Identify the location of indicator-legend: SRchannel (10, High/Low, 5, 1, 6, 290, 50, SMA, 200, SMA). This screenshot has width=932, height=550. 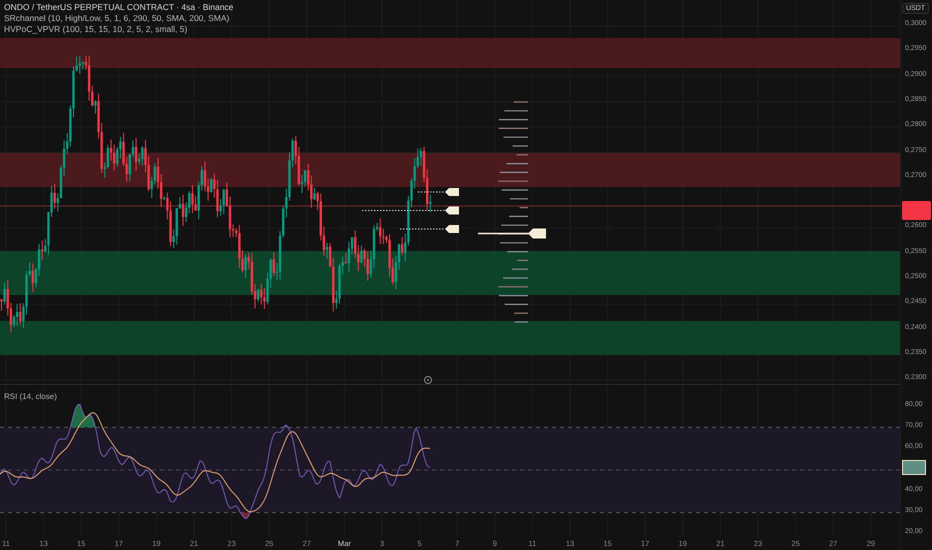
(119, 18).